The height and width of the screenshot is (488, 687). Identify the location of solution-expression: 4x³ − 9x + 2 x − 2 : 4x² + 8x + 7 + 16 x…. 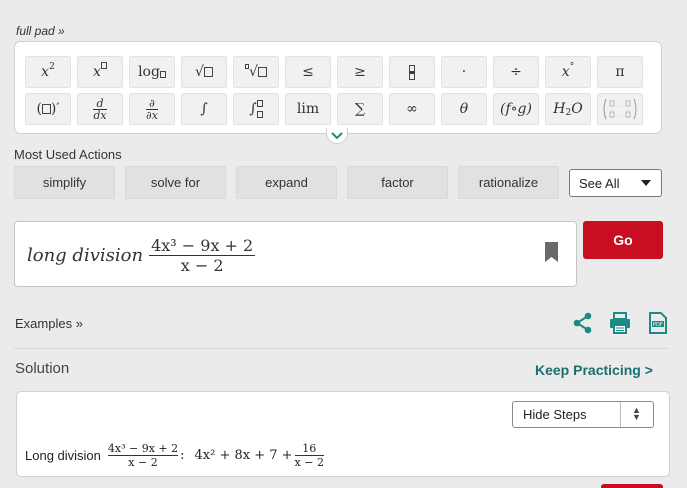
(215, 455).